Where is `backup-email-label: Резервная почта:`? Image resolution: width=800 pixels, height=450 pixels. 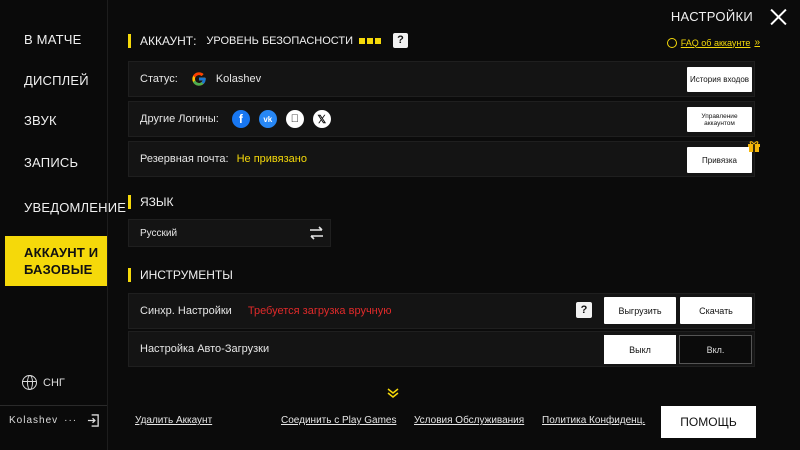 backup-email-label: Резервная почта: is located at coordinates (184, 159).